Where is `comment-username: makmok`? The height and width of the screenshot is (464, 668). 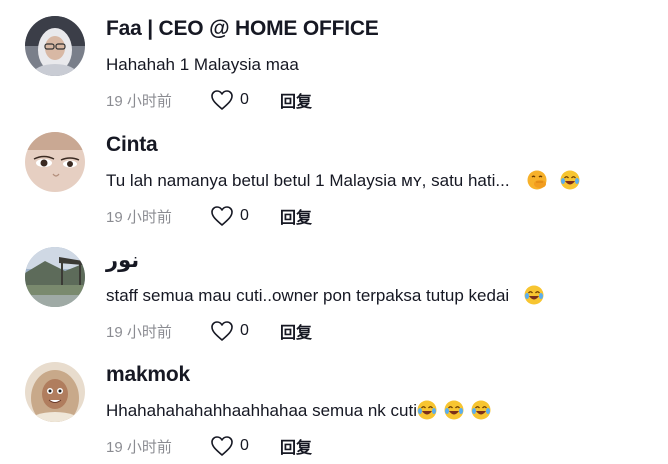
comment-username: makmok is located at coordinates (148, 375).